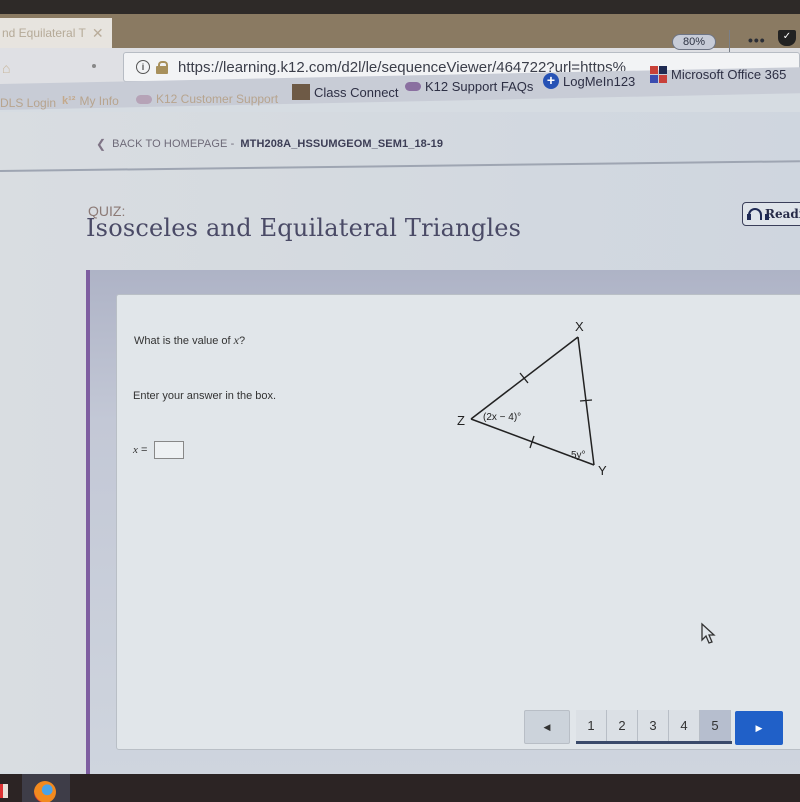  I want to click on read-aloud-label: Readi, so click(782, 214).